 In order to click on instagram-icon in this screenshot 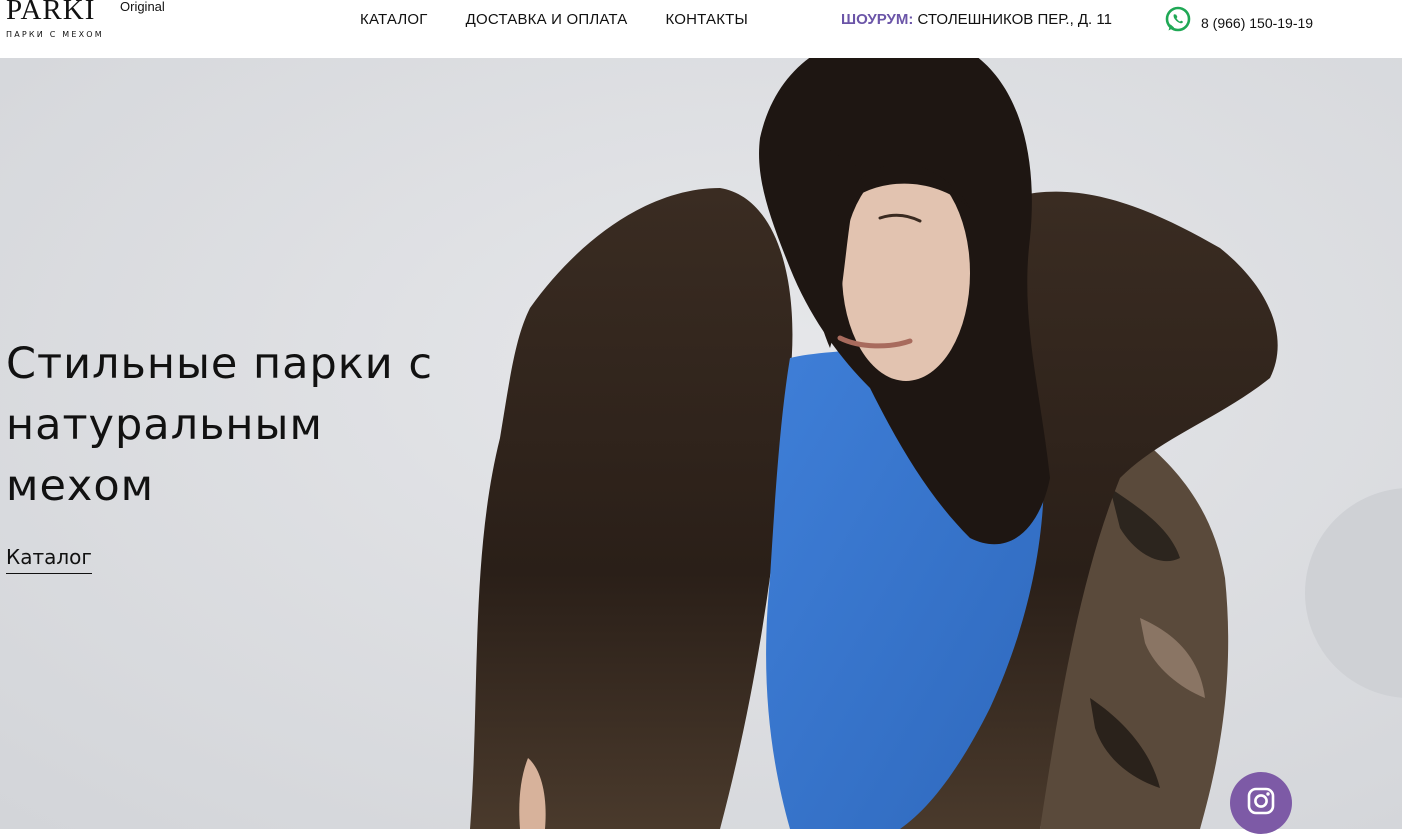, I will do `click(1261, 803)`.